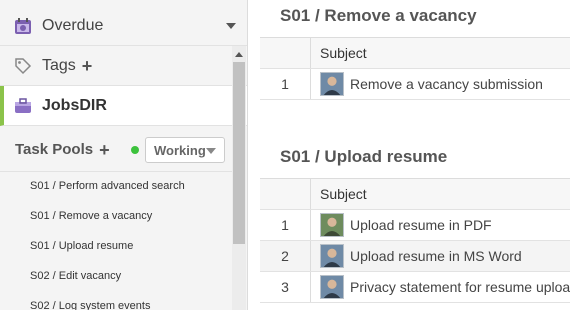  What do you see at coordinates (285, 287) in the screenshot?
I see `row-number: 3` at bounding box center [285, 287].